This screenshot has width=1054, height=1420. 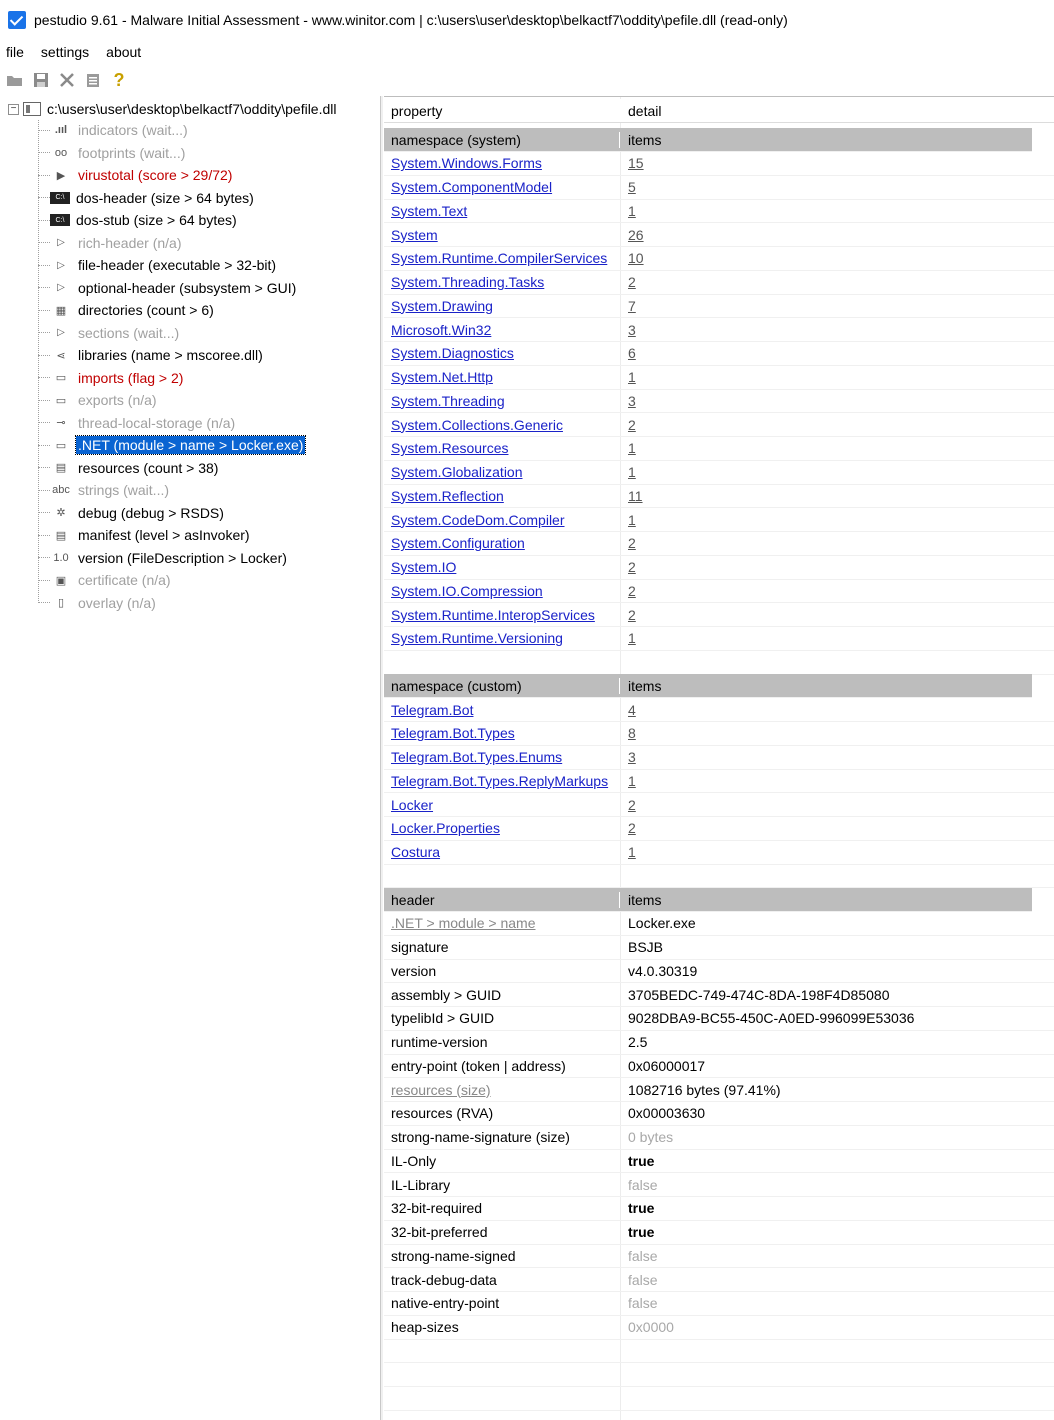 What do you see at coordinates (502, 757) in the screenshot?
I see `property-cell: Telegram.Bot.Types.Enums` at bounding box center [502, 757].